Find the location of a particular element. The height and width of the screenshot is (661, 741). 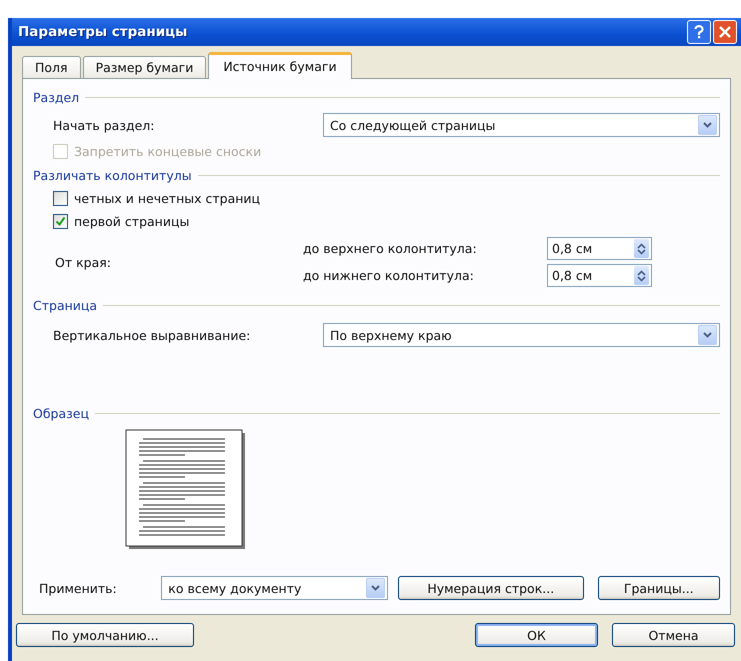

tab: Источник бумаги is located at coordinates (280, 65).